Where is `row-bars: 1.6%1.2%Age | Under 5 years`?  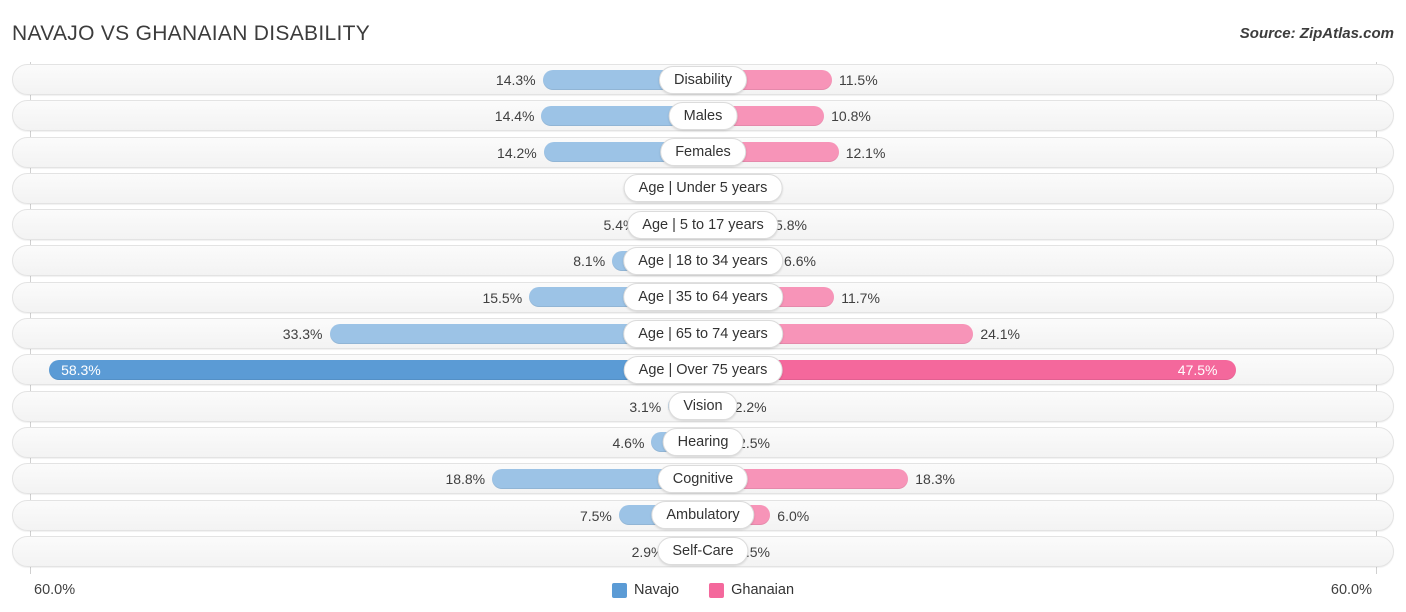 row-bars: 1.6%1.2%Age | Under 5 years is located at coordinates (703, 189).